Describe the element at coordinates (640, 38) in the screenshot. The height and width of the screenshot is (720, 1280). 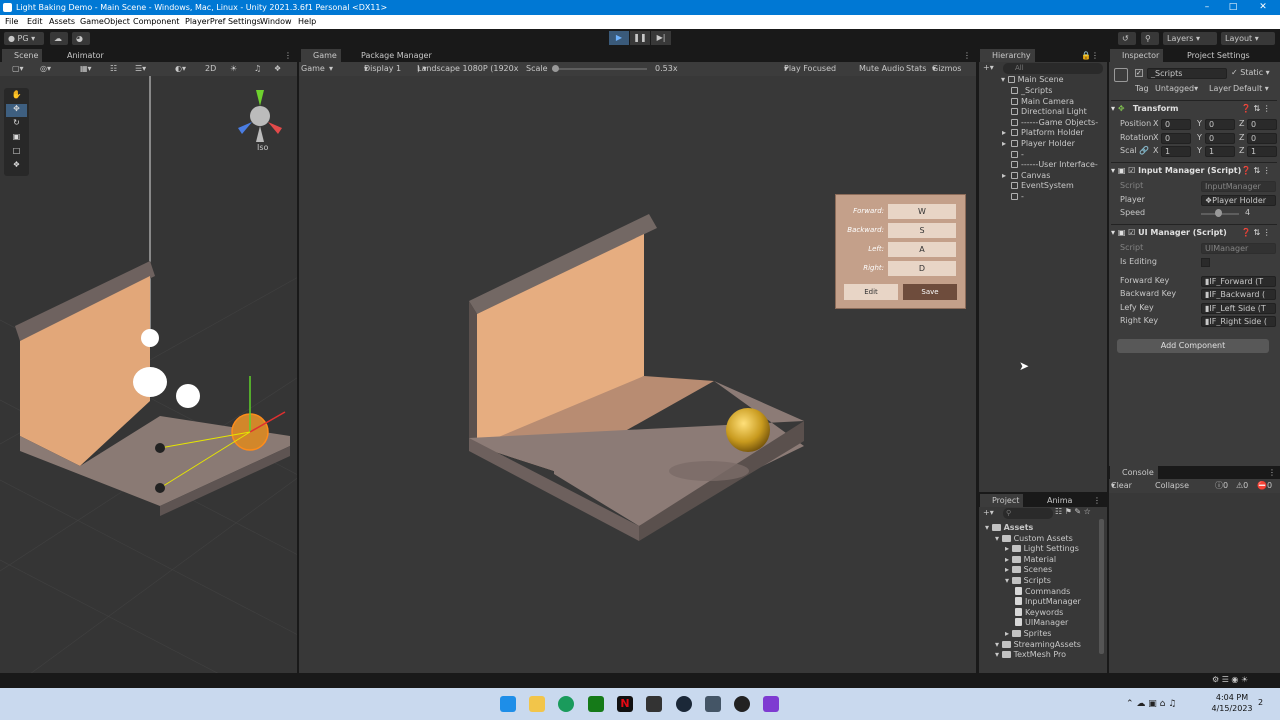
I see `pause-button: ❚❚` at that location.